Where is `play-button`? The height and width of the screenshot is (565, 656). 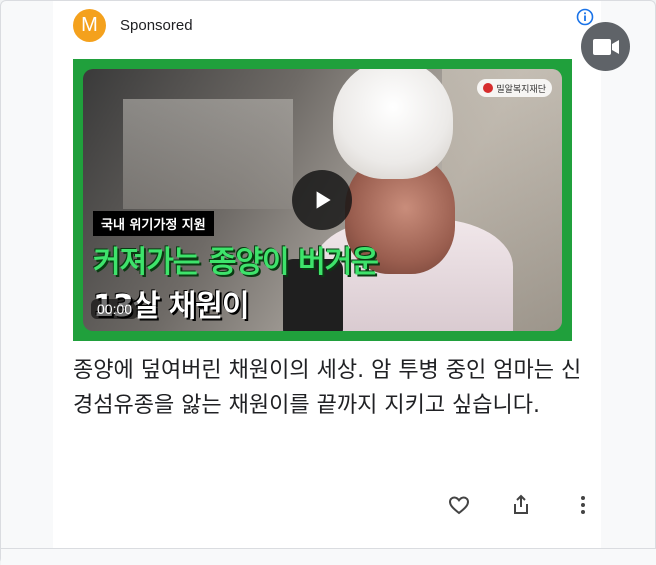 play-button is located at coordinates (322, 200).